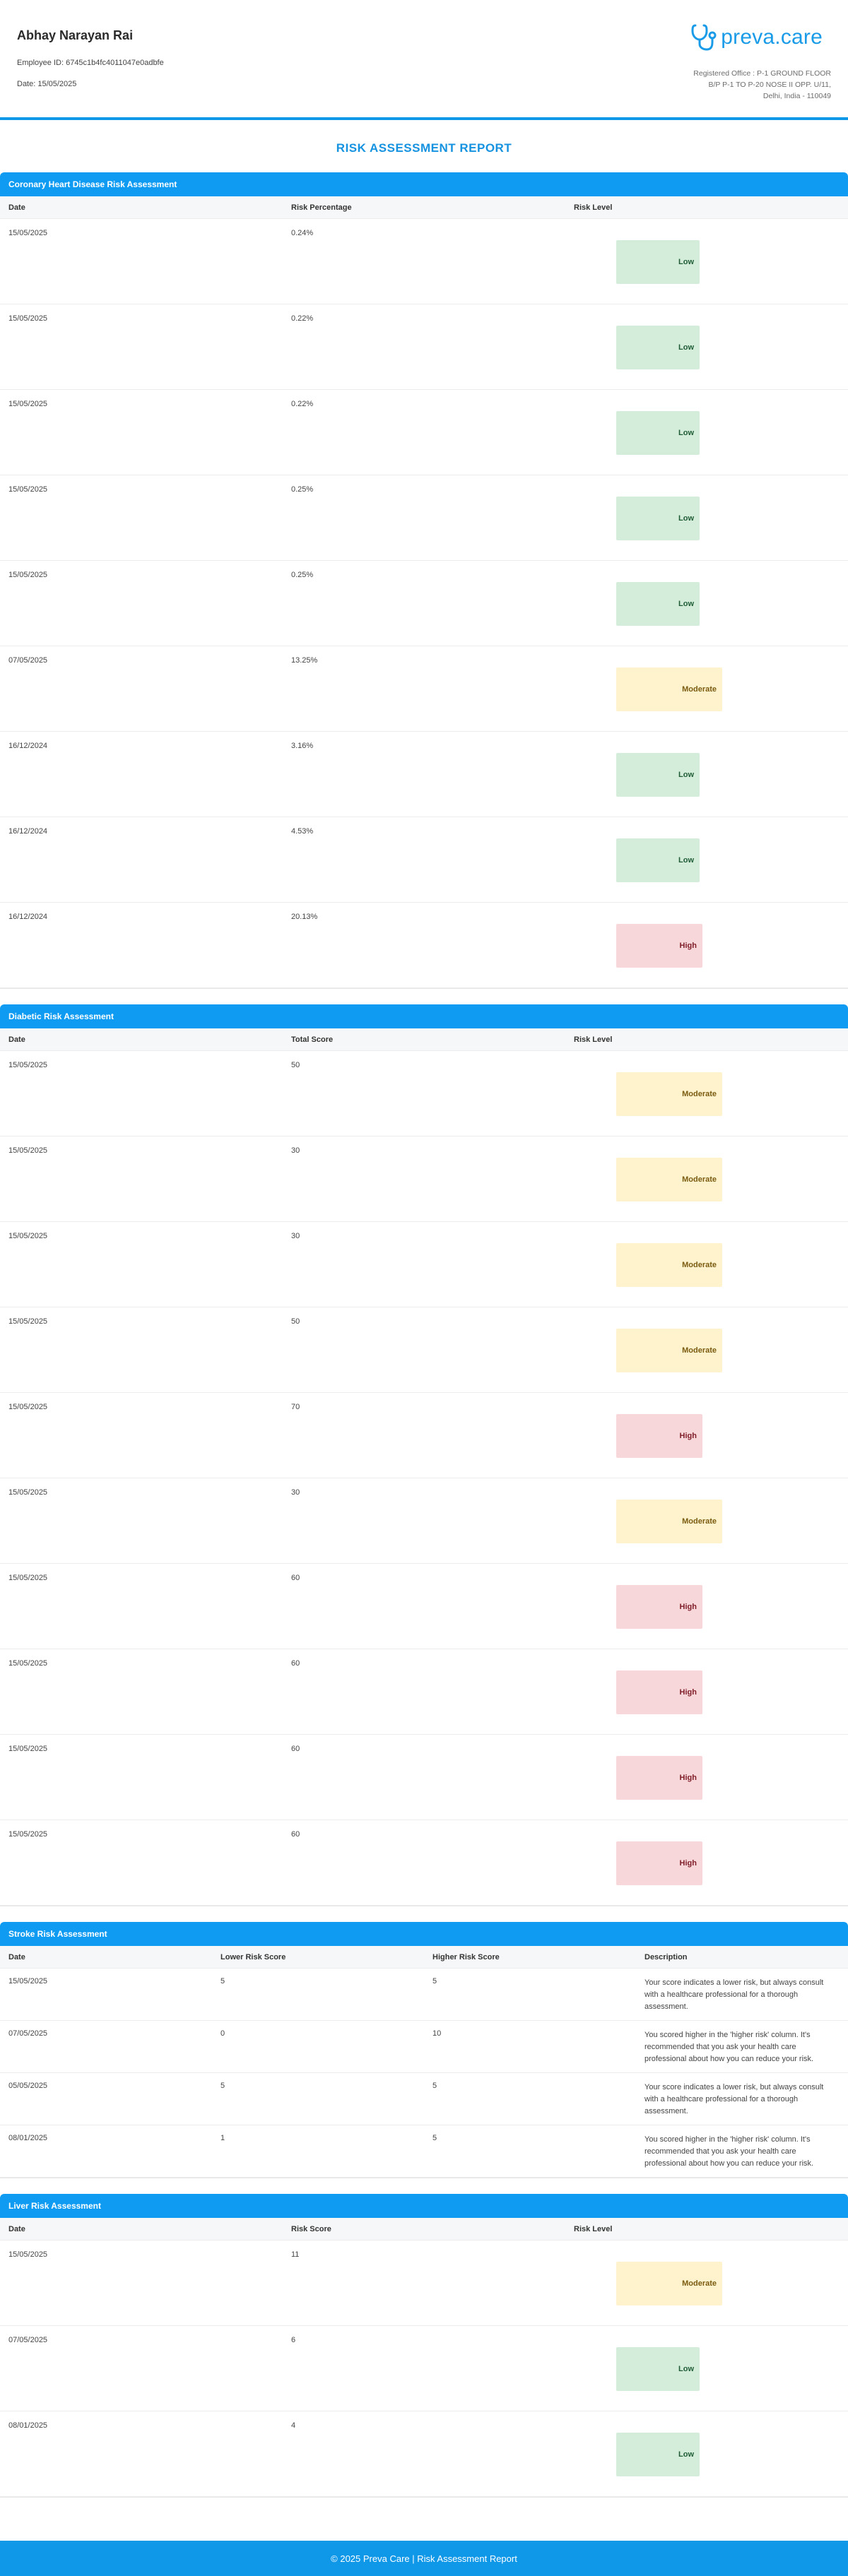 This screenshot has height=2576, width=848. Describe the element at coordinates (424, 689) in the screenshot. I see `table-row: 07/05/2025 13.25% Moderate` at that location.